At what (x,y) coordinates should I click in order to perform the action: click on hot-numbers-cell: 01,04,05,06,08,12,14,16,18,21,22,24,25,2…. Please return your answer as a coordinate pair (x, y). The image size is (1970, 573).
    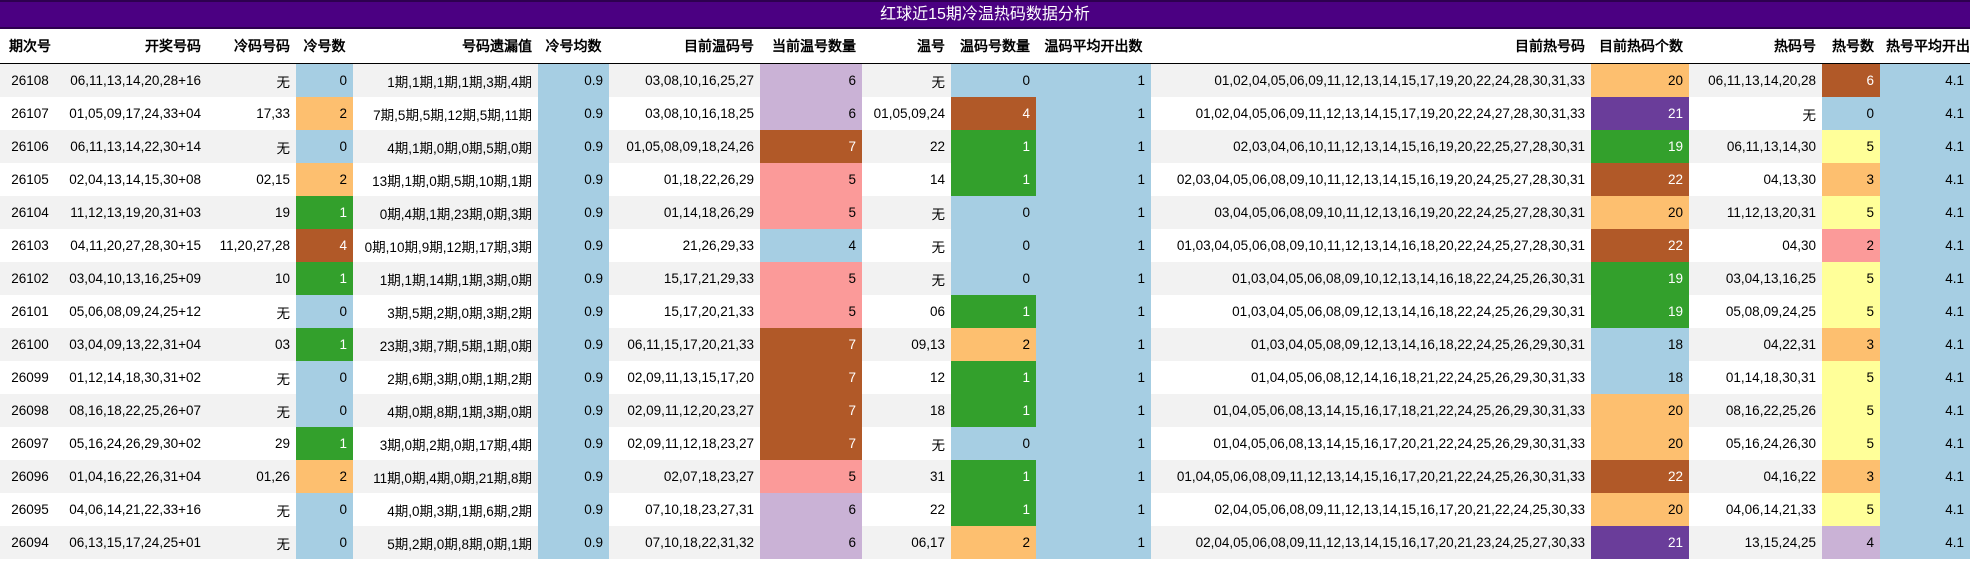
    Looking at the image, I should click on (1371, 377).